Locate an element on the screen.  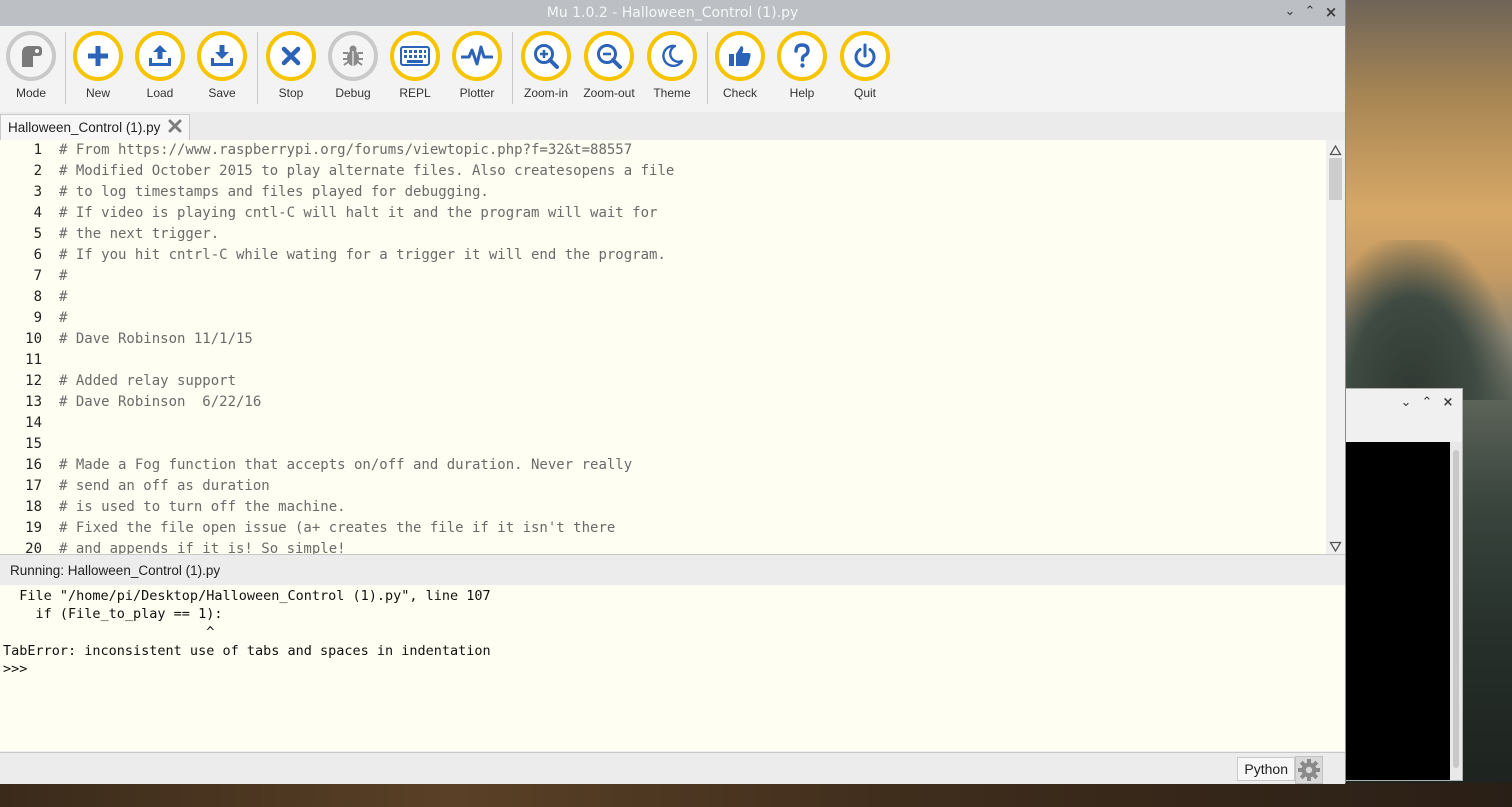
code-text: # Added relay support is located at coordinates (148, 381).